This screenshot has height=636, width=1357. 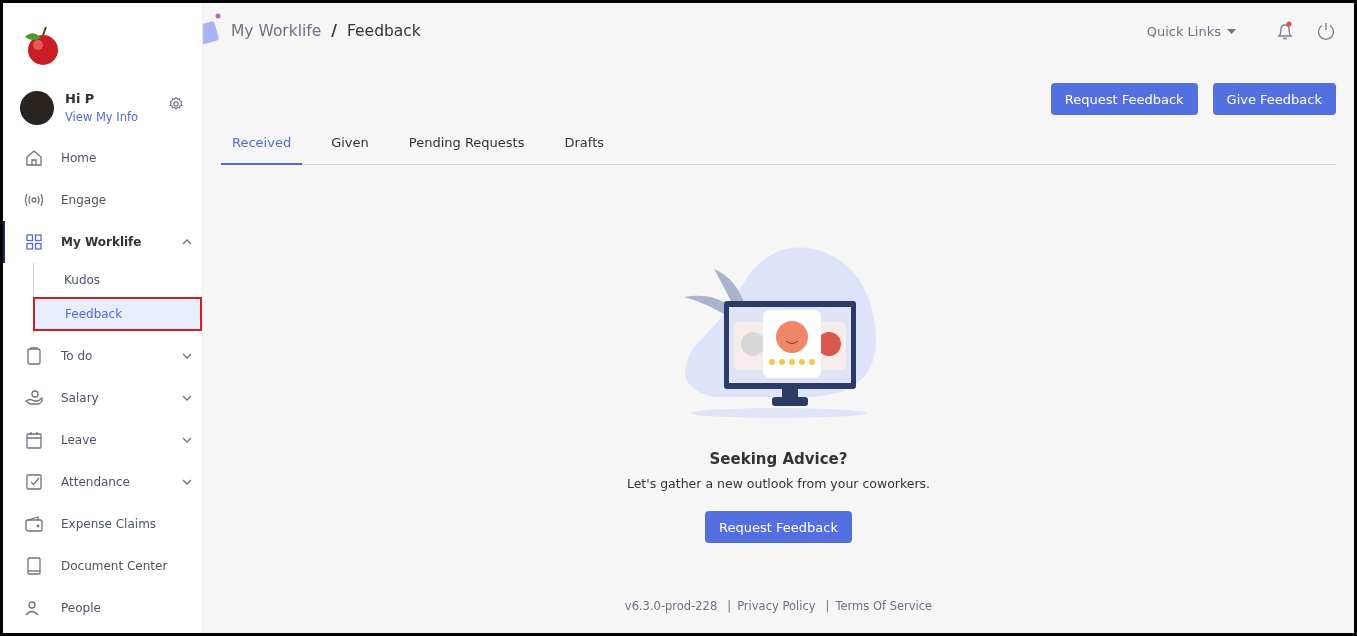 I want to click on avatar, so click(x=37, y=108).